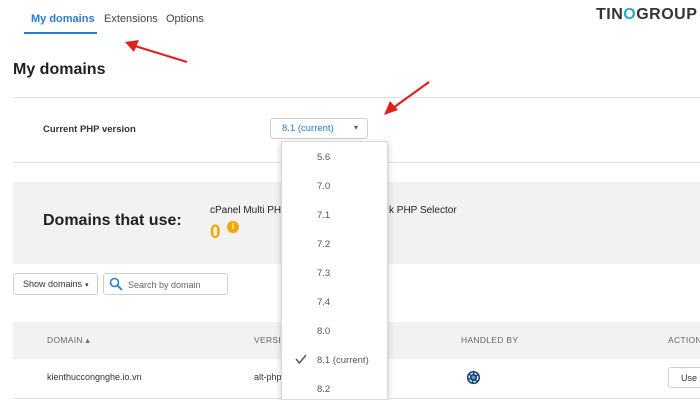  I want to click on php-version-select: 8.1 (current) ▾, so click(319, 128).